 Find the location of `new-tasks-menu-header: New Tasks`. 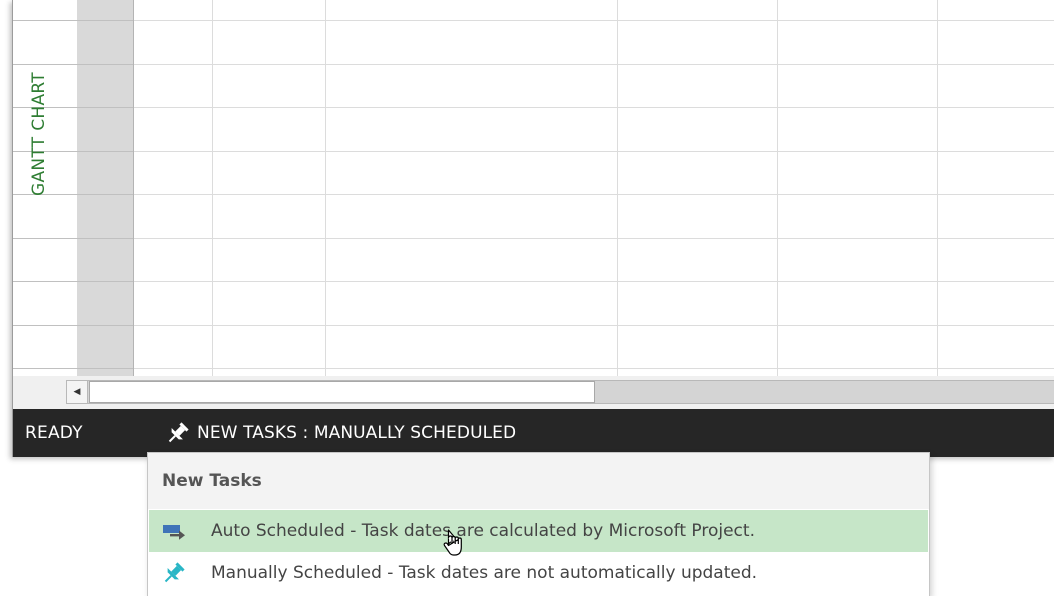

new-tasks-menu-header: New Tasks is located at coordinates (538, 481).